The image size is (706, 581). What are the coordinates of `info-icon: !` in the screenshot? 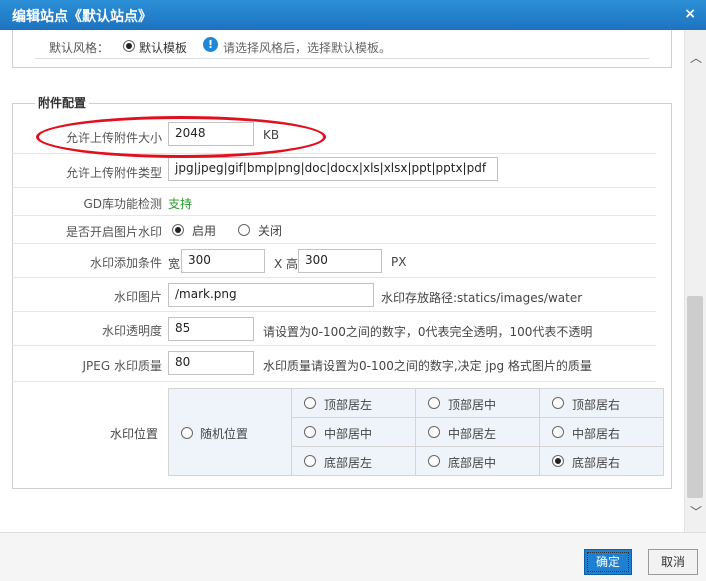 It's located at (210, 44).